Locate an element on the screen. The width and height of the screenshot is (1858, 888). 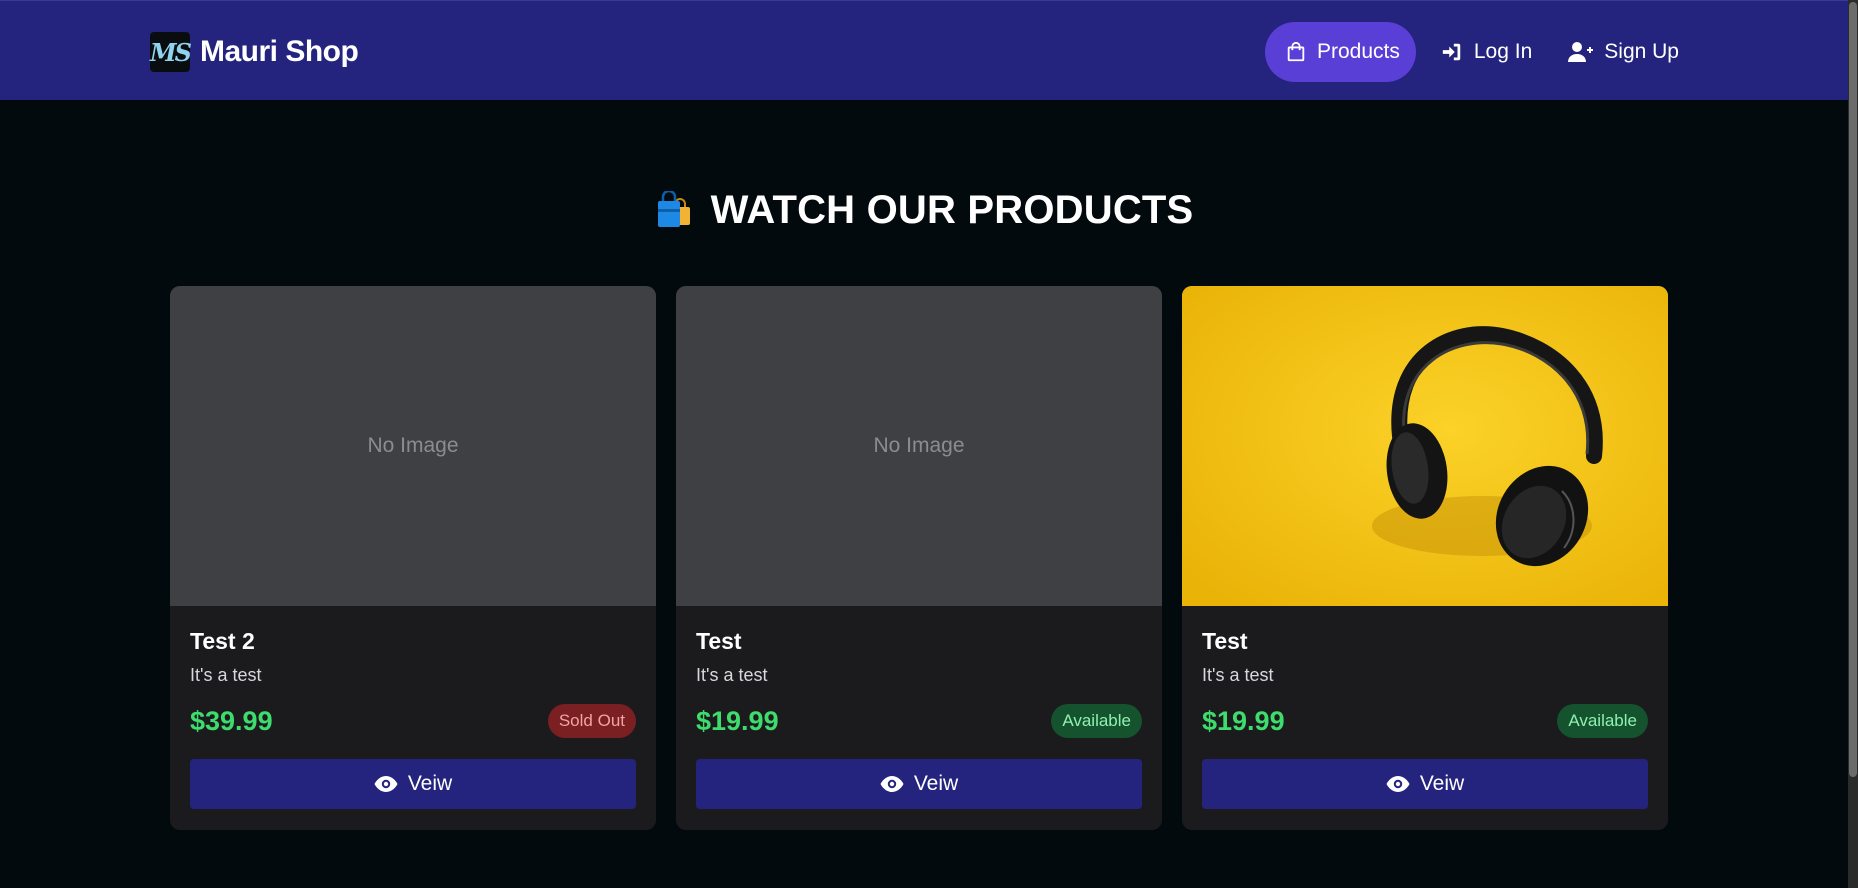
nav-products-label: Products is located at coordinates (1358, 51).